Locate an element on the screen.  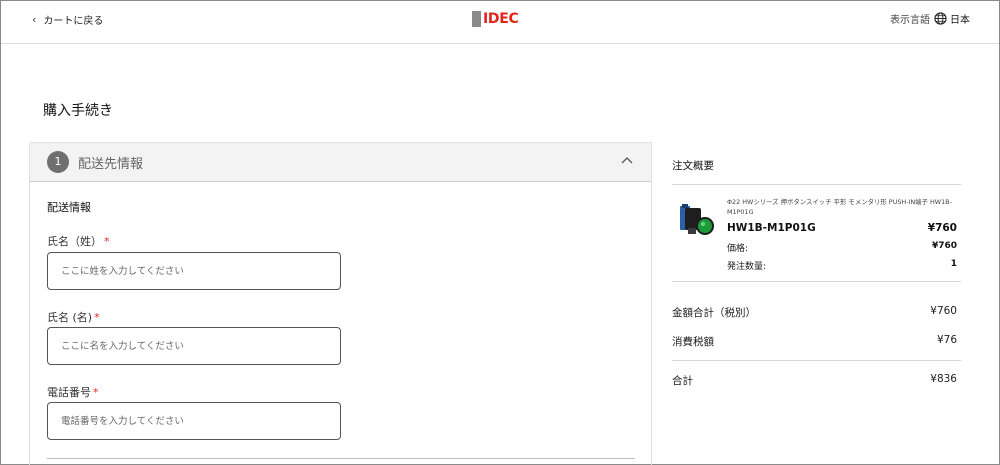
language-selector: 表示言語 日本 is located at coordinates (930, 18).